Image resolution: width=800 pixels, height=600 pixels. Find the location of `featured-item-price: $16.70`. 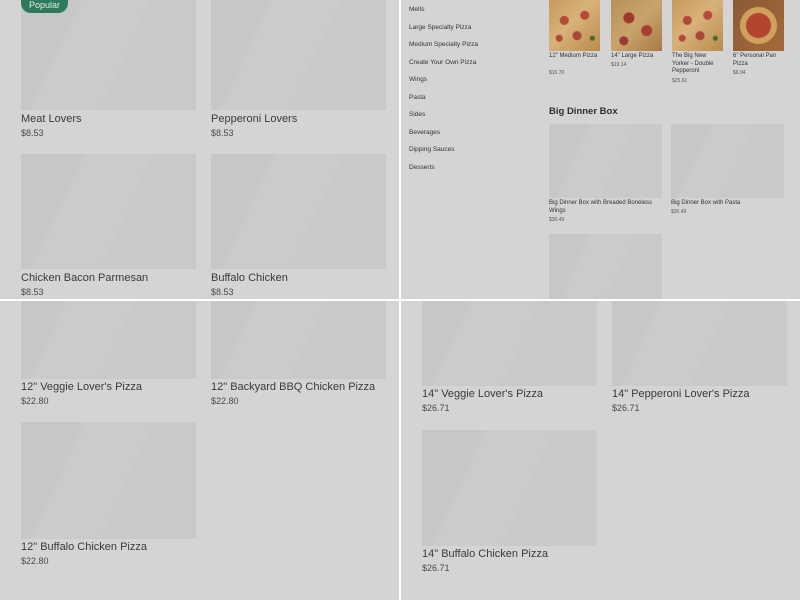

featured-item-price: $16.70 is located at coordinates (557, 73).